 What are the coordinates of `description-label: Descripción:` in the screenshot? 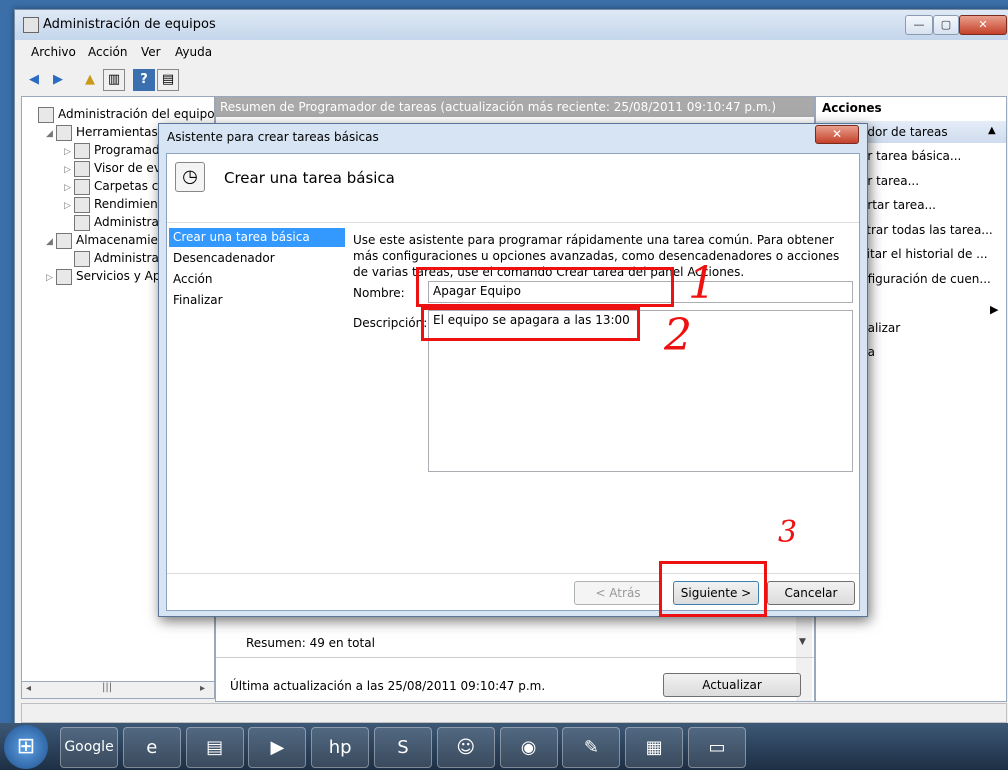 It's located at (390, 323).